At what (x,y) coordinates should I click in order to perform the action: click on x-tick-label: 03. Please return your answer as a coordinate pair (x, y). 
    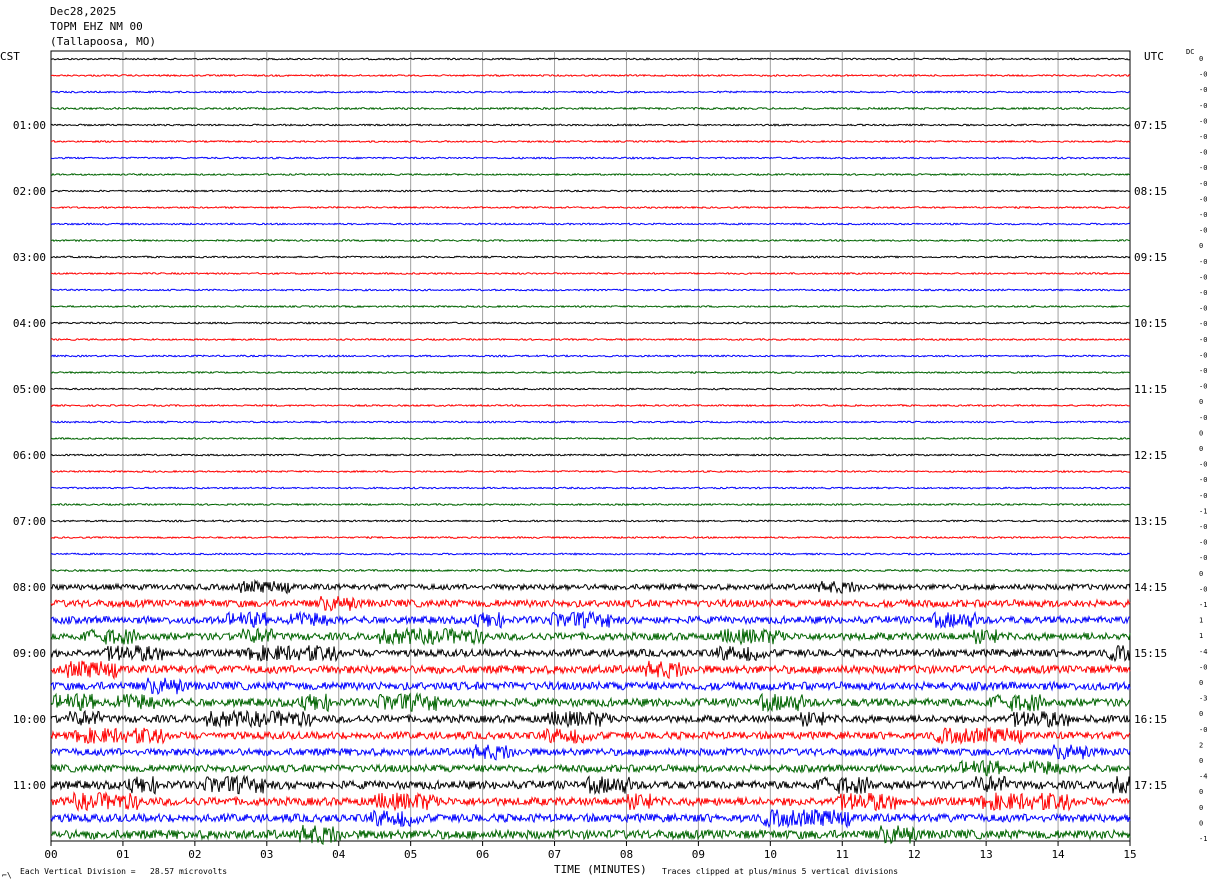
    Looking at the image, I should click on (266, 854).